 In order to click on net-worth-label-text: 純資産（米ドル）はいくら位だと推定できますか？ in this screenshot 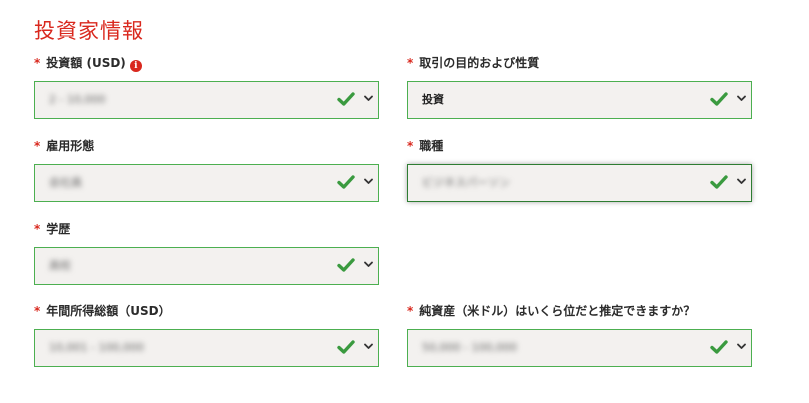, I will do `click(557, 311)`.